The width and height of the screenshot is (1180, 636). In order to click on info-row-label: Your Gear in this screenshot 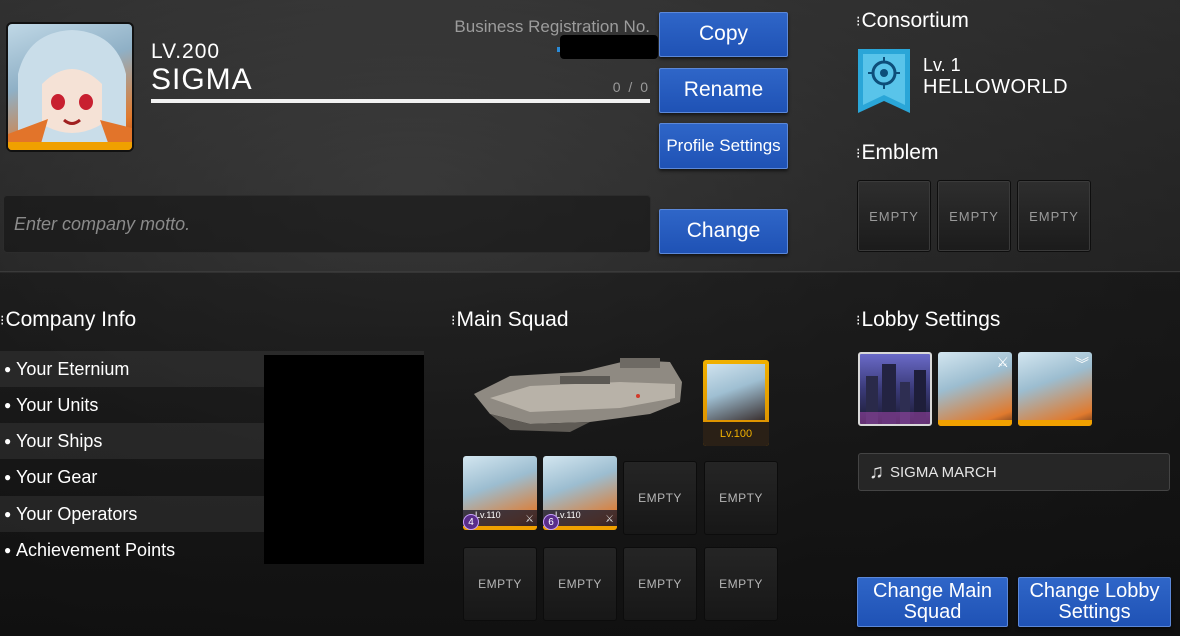, I will do `click(57, 476)`.